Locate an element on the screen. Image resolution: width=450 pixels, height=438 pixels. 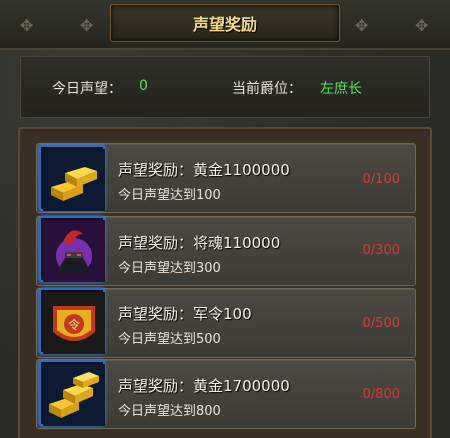
left-ornament-icon: ✥ is located at coordinates (27, 25).